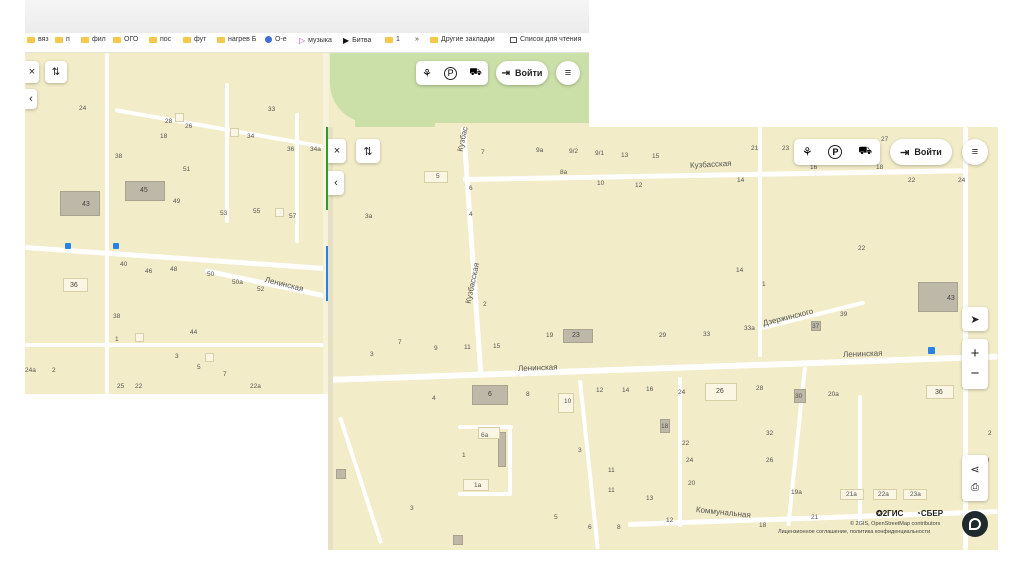 The height and width of the screenshot is (574, 1024). I want to click on other-bookmarks: Другие закладки, so click(462, 39).